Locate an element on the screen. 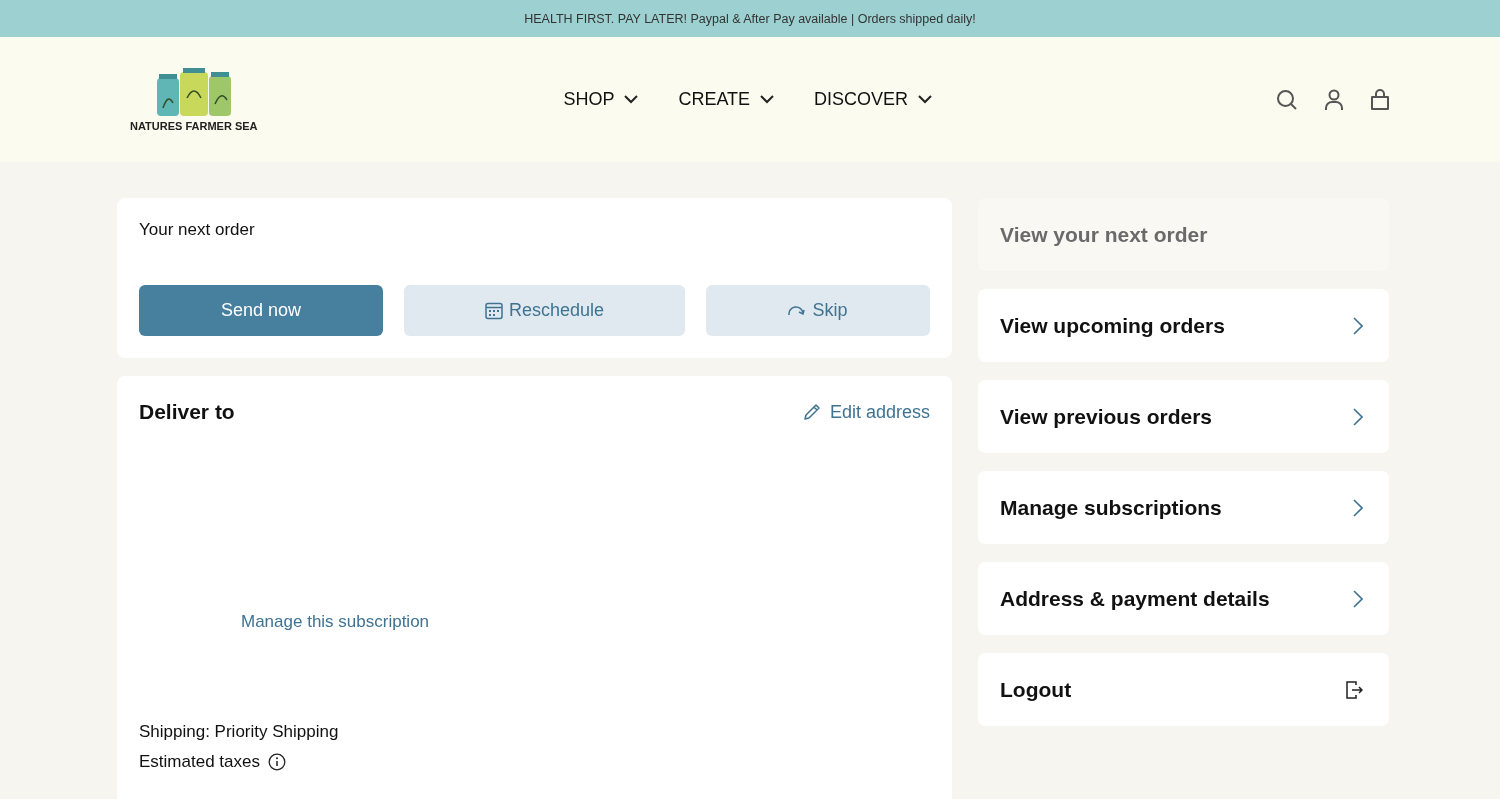 This screenshot has height=799, width=1500. logo-text: NATURES FARMER SEA is located at coordinates (194, 125).